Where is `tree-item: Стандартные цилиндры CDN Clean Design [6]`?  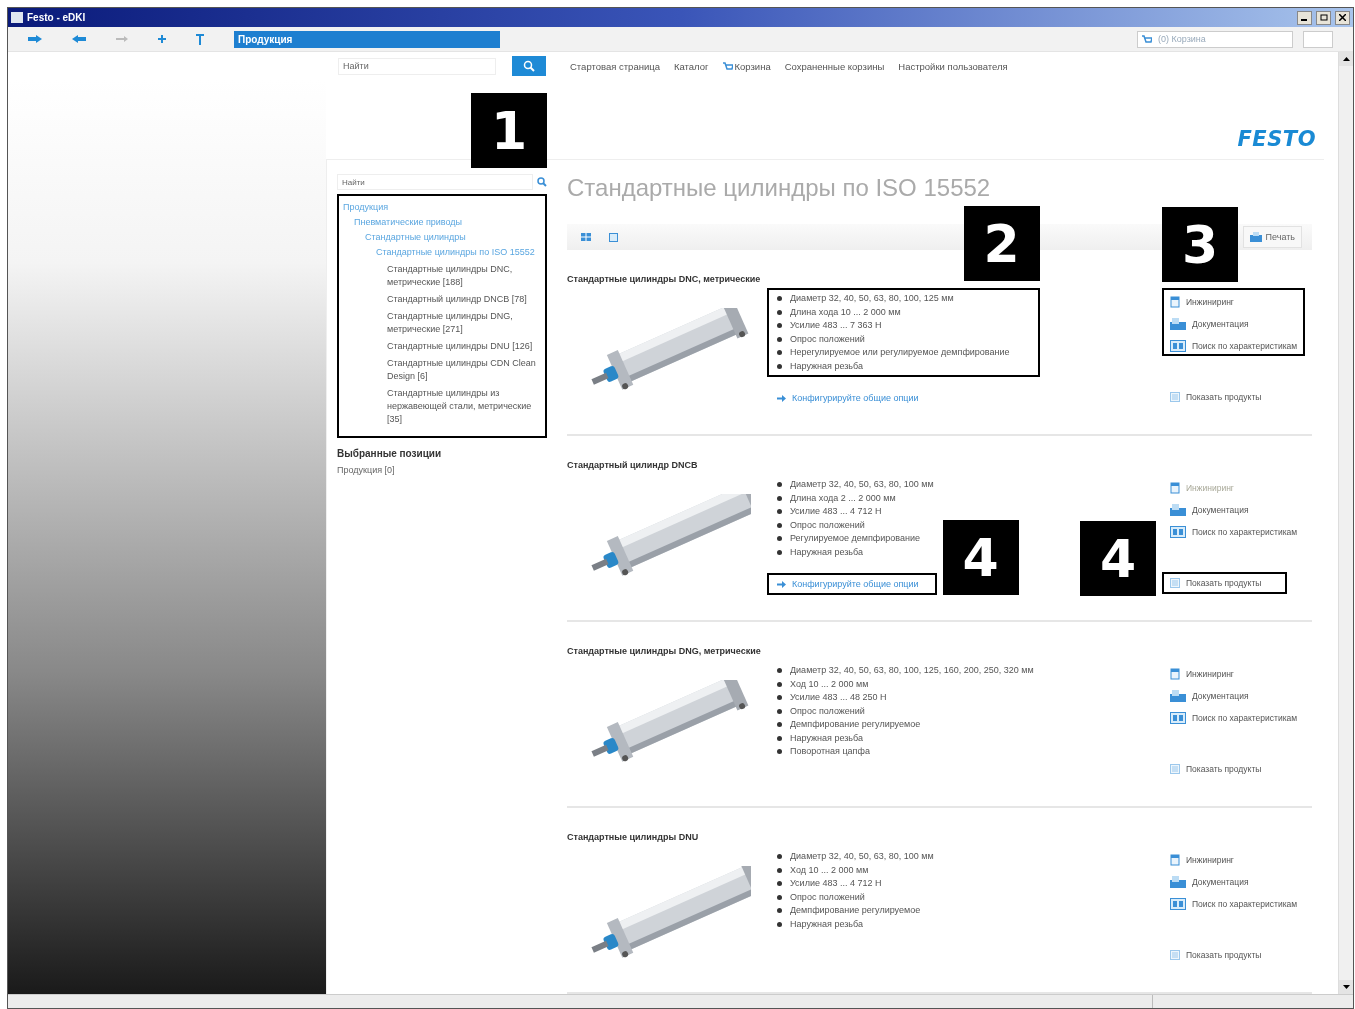 tree-item: Стандартные цилиндры CDN Clean Design [6] is located at coordinates (464, 370).